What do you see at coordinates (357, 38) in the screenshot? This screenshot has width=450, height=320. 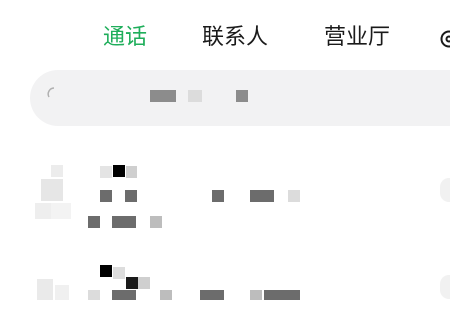 I see `tab-business-hall: 营业厅` at bounding box center [357, 38].